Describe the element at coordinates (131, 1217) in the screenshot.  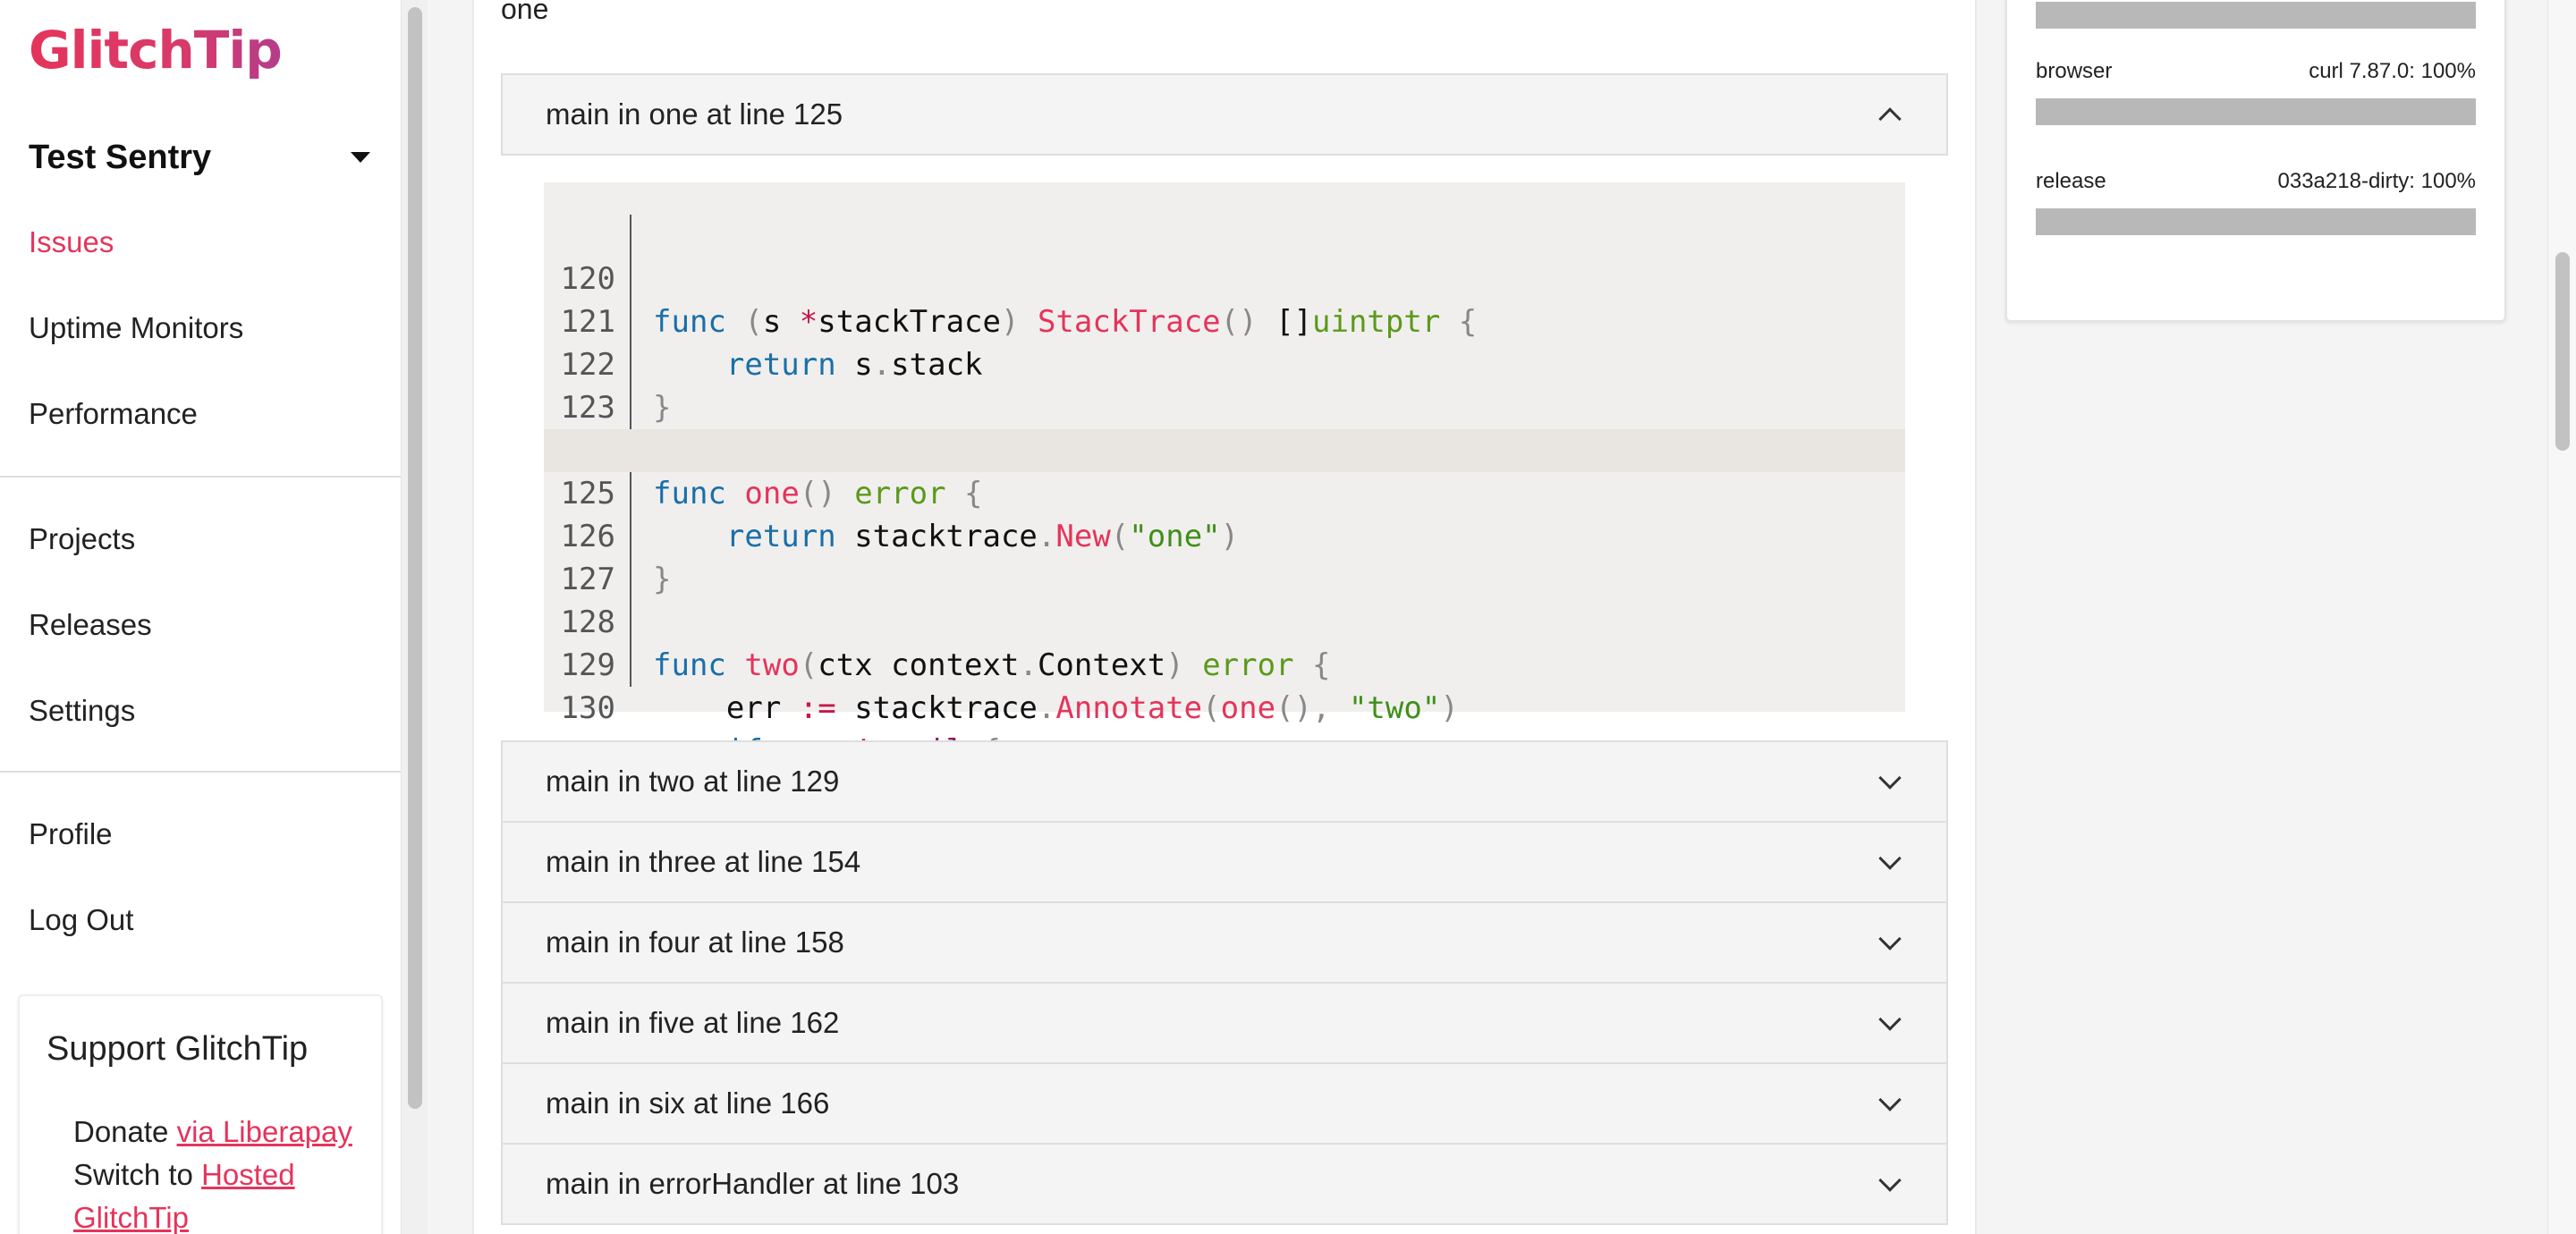
I see `hosted-glitchtip-link-cont: GlitchTip` at that location.